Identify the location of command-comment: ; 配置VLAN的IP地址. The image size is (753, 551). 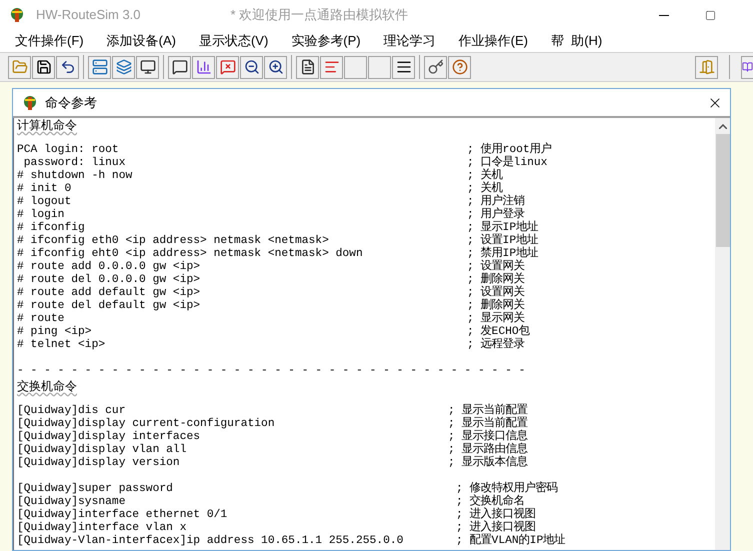
(511, 541).